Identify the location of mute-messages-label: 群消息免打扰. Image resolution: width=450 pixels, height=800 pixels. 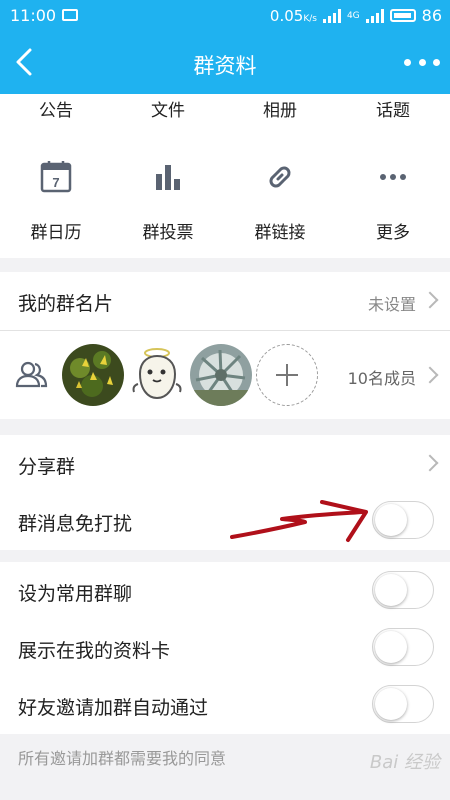
(75, 524).